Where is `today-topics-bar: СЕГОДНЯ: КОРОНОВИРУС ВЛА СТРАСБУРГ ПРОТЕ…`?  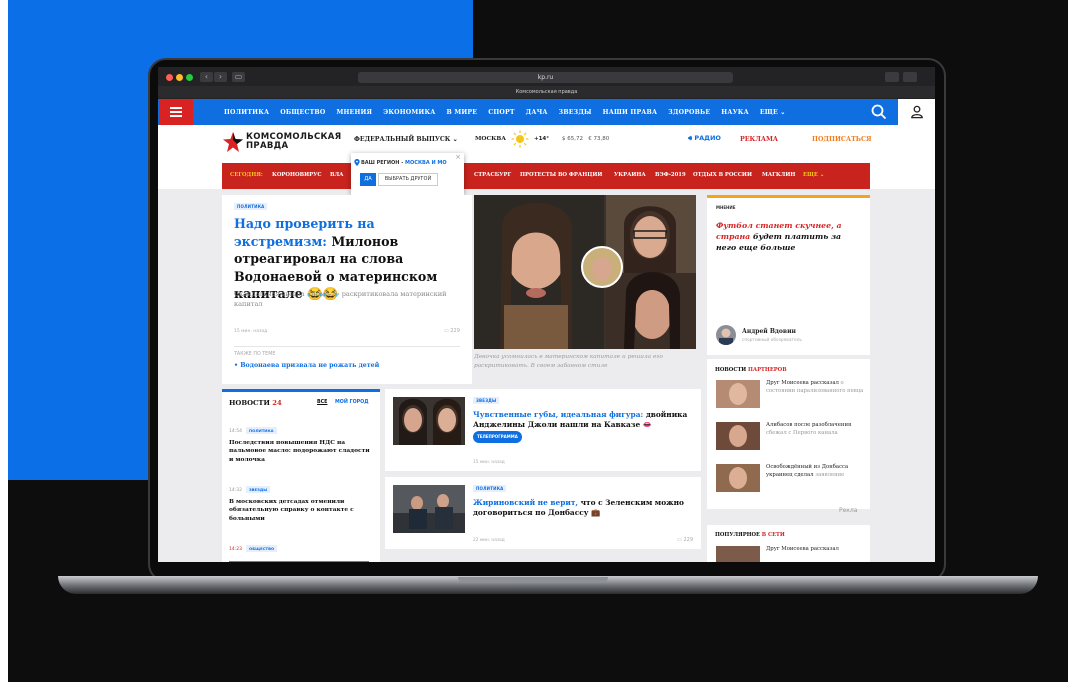
today-topics-bar: СЕГОДНЯ: КОРОНОВИРУС ВЛА СТРАСБУРГ ПРОТЕ… is located at coordinates (546, 176).